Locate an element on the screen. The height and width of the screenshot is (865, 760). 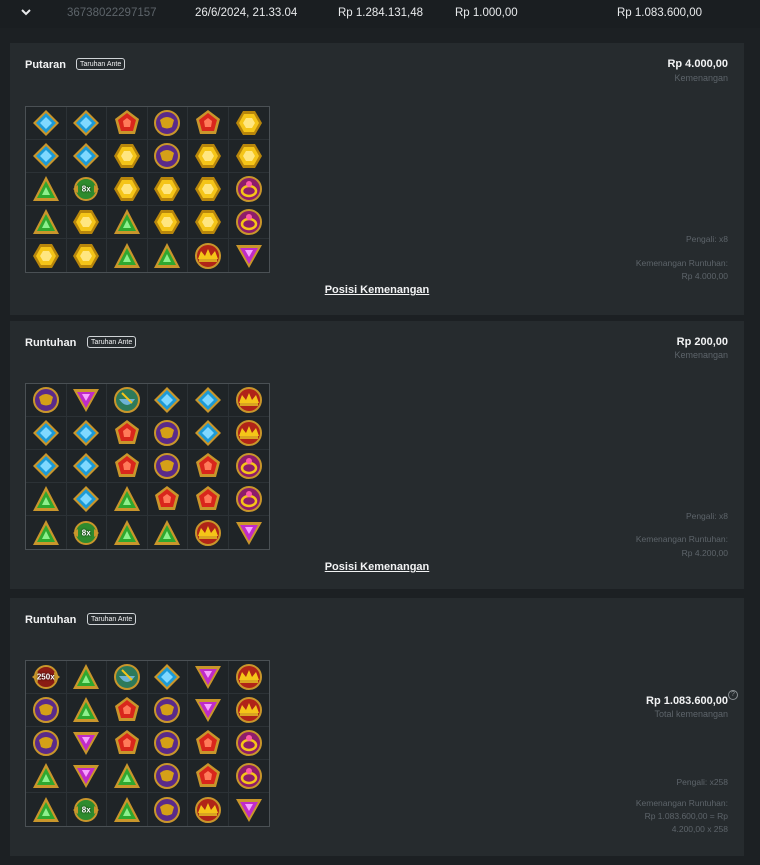
reel-grid: 250x 8x is located at coordinates (147, 743).